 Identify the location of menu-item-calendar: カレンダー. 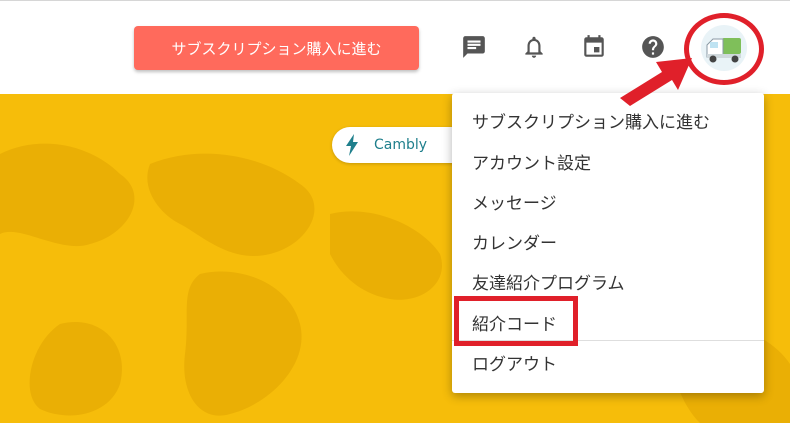
(514, 241).